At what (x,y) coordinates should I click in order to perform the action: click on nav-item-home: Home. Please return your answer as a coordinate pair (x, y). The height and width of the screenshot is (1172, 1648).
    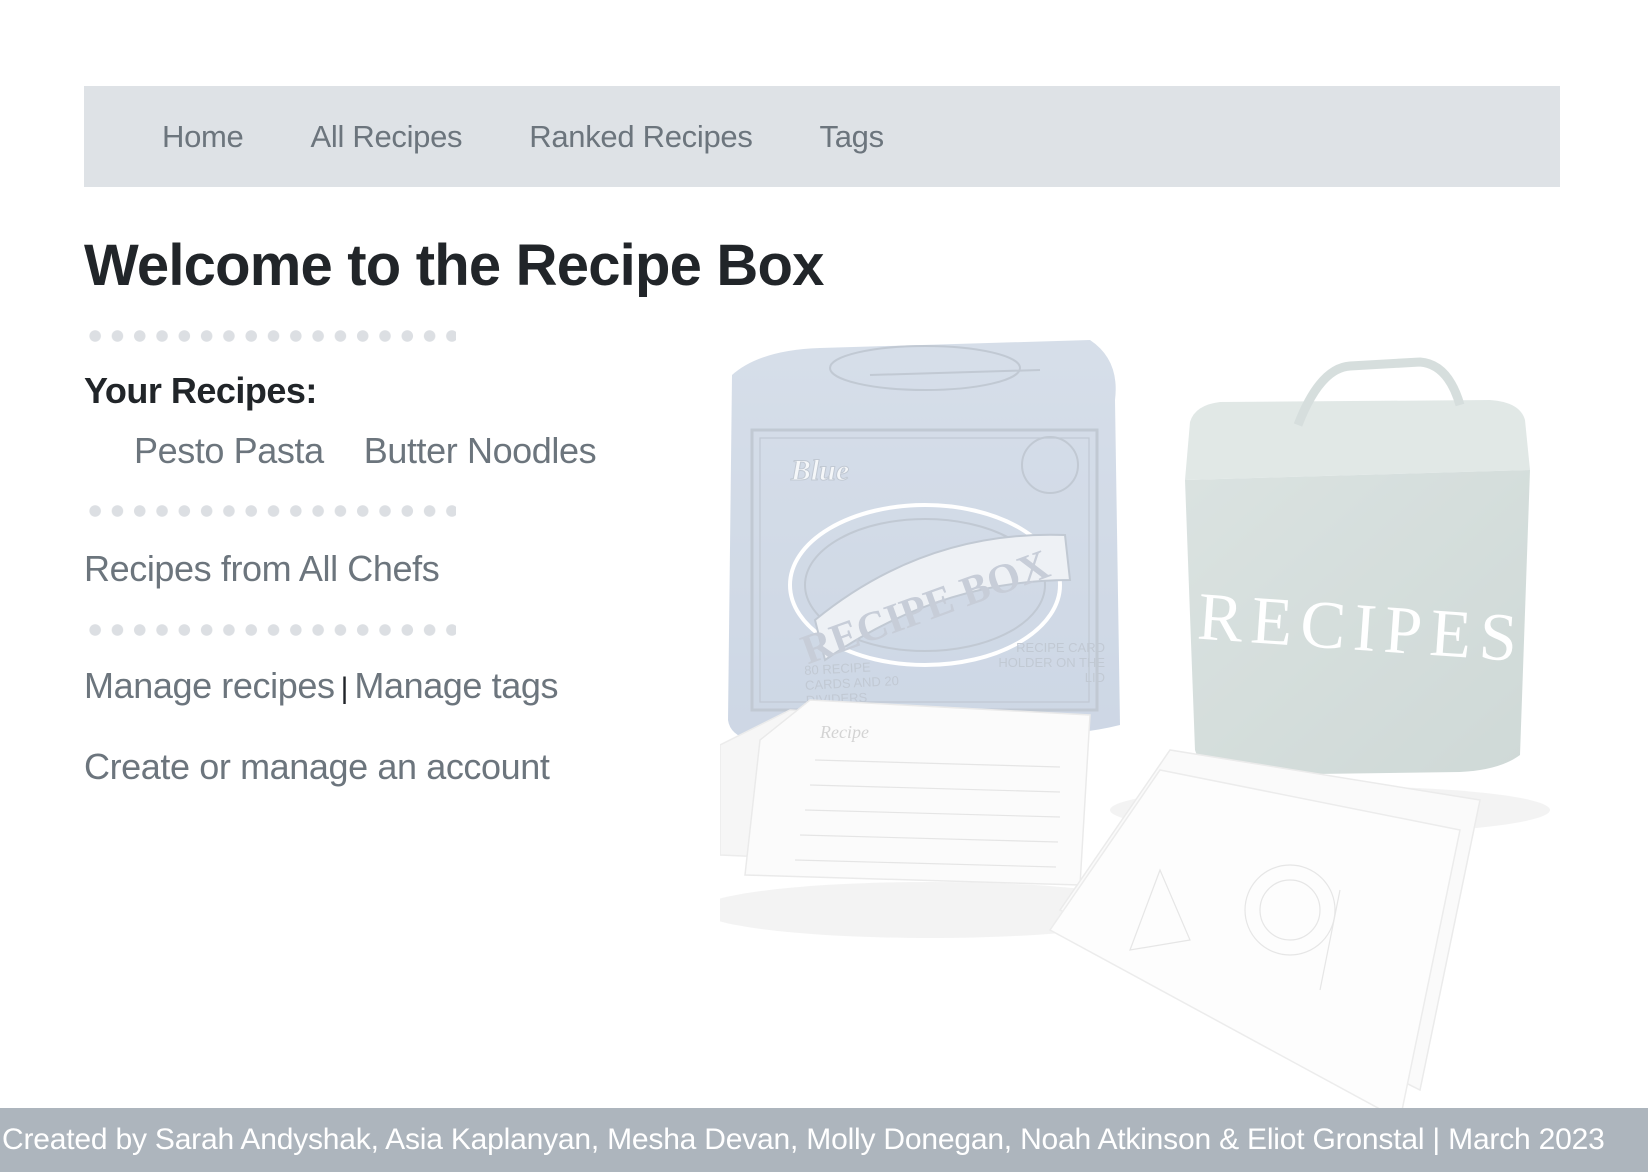
    Looking at the image, I should click on (203, 137).